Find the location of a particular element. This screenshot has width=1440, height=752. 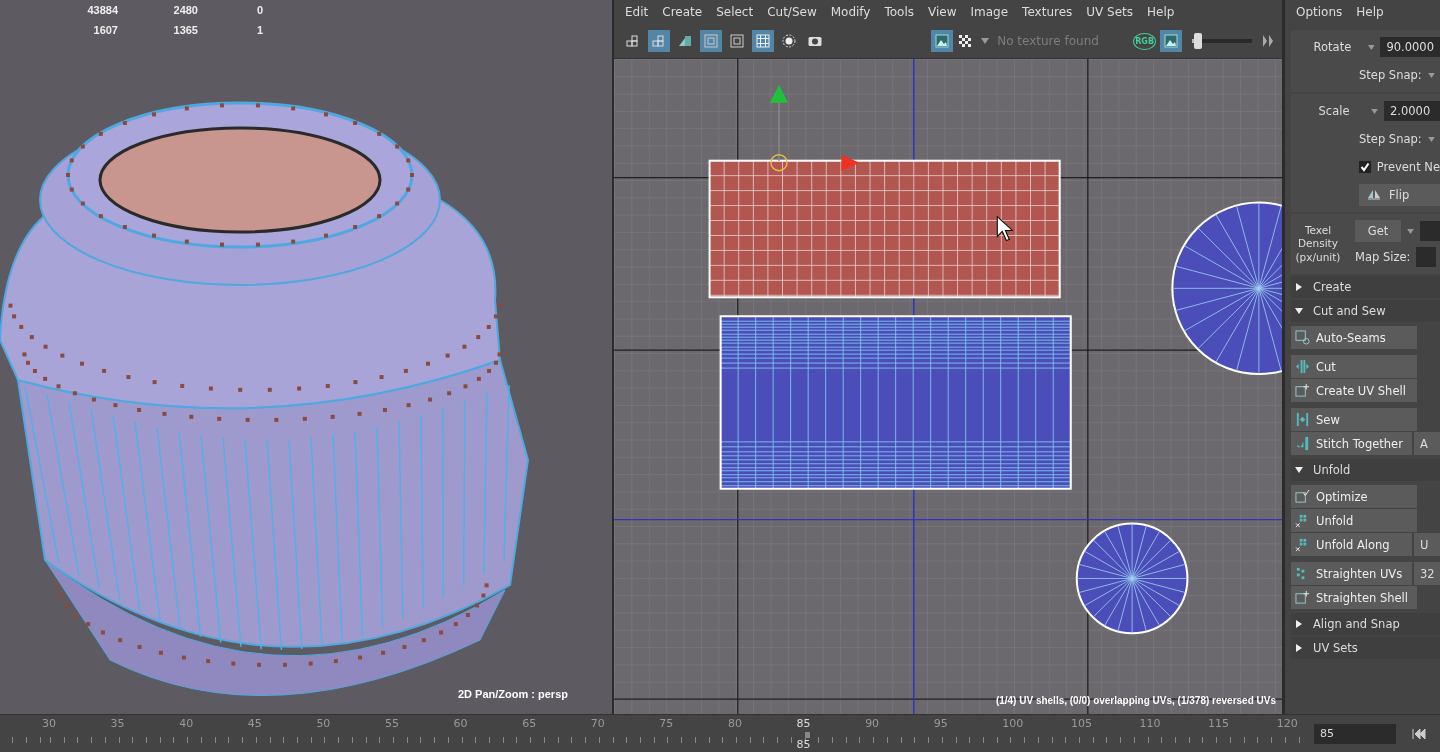

tool-button: Stitch Together is located at coordinates (1351, 443).